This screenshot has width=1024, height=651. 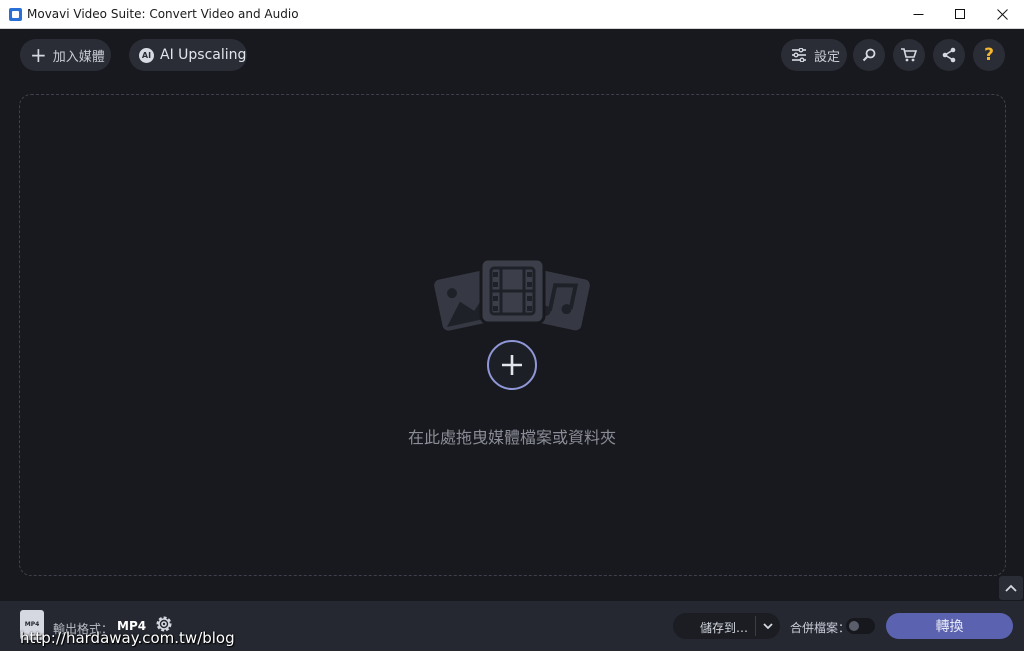 I want to click on close-icon, so click(x=1002, y=14).